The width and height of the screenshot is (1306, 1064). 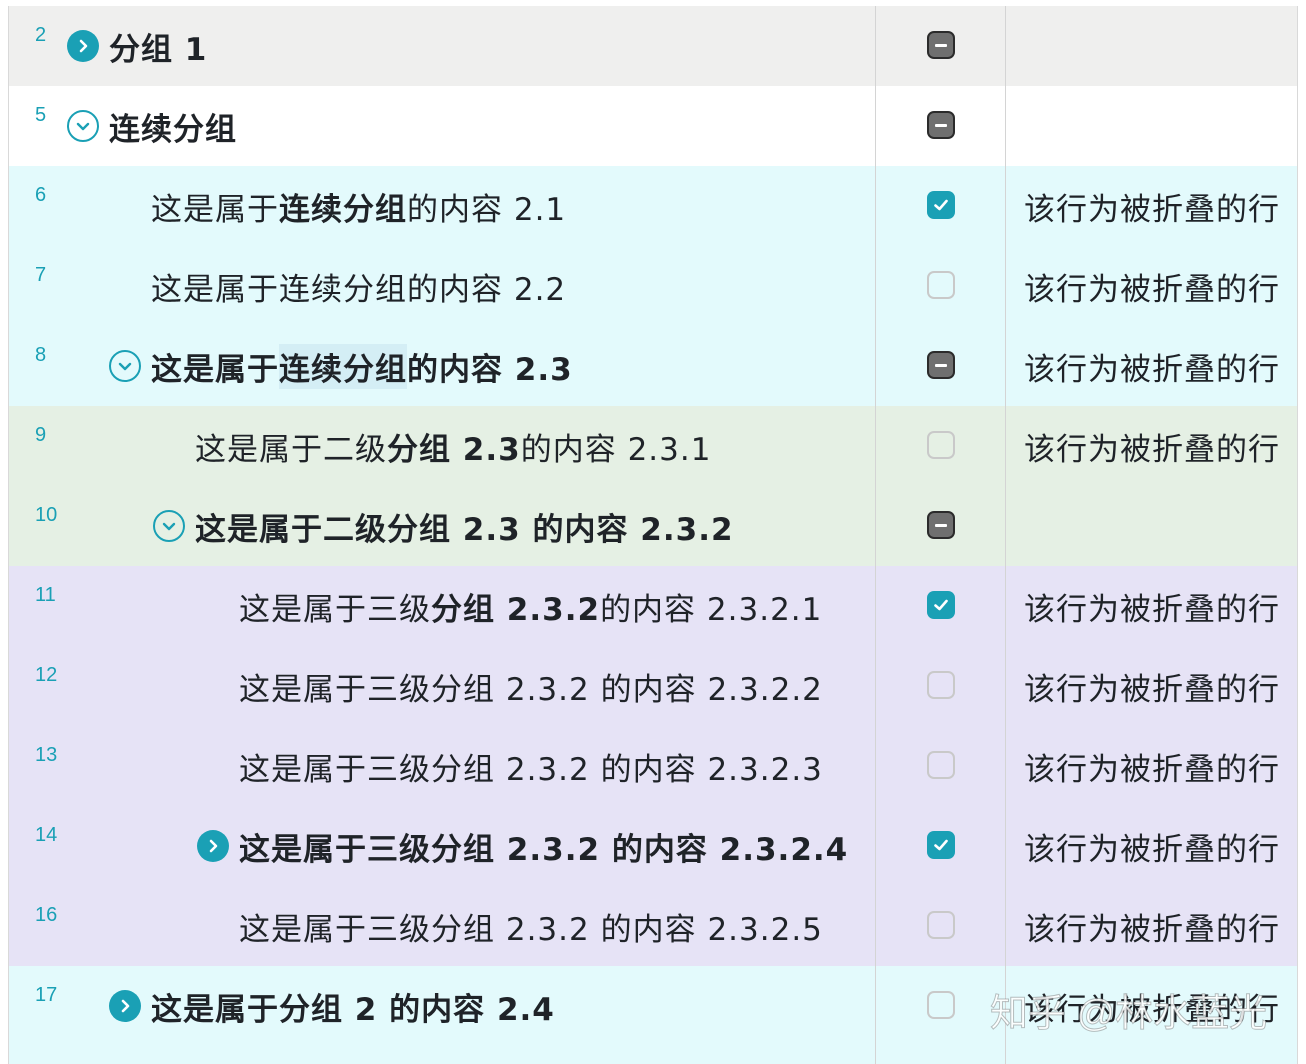 I want to click on table-row: 10 这是属于二级分组 2.3 的内容 2.3.2, so click(x=653, y=526).